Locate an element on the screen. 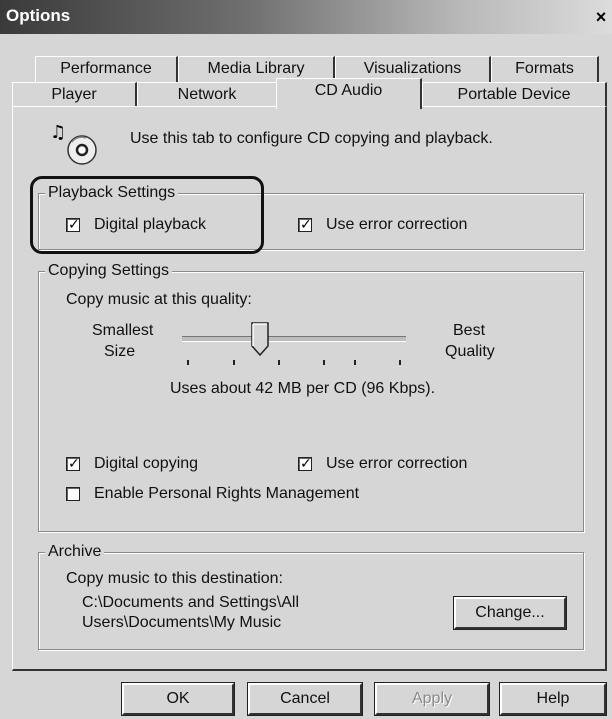 Image resolution: width=612 pixels, height=719 pixels. digital-copying-checkbox: ✓ is located at coordinates (73, 463).